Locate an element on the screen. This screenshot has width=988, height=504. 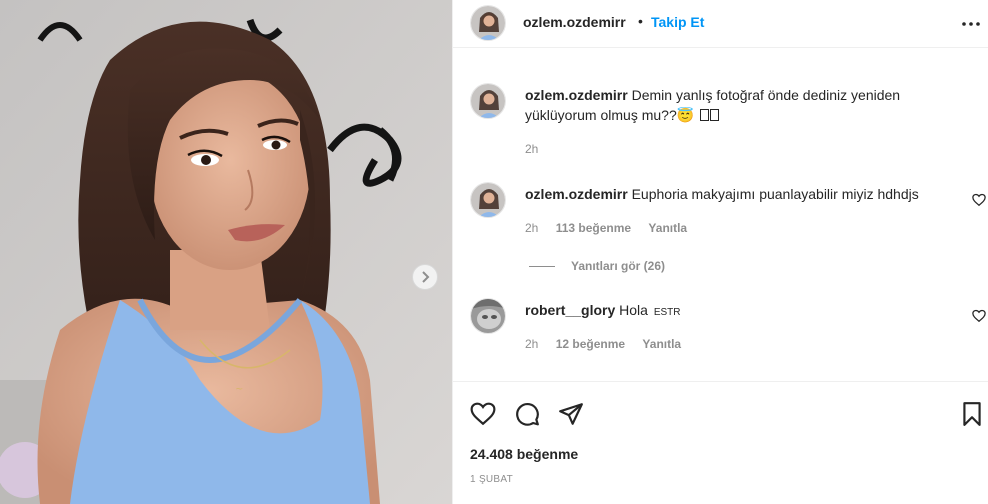
comment-username: robert__glory is located at coordinates (570, 310).